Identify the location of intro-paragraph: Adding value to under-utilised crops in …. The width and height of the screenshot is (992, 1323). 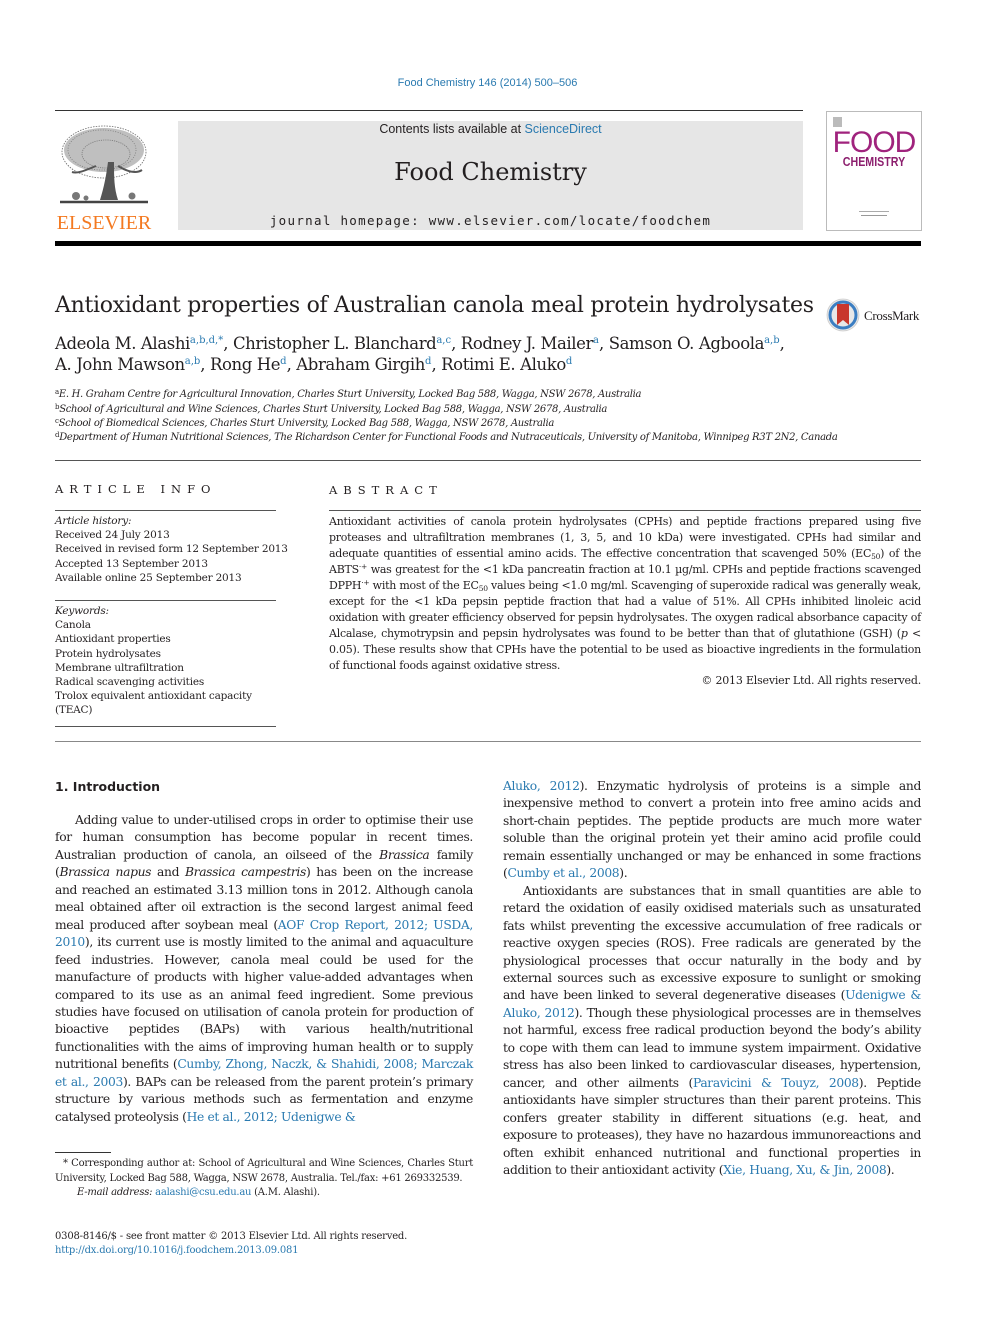
(264, 968).